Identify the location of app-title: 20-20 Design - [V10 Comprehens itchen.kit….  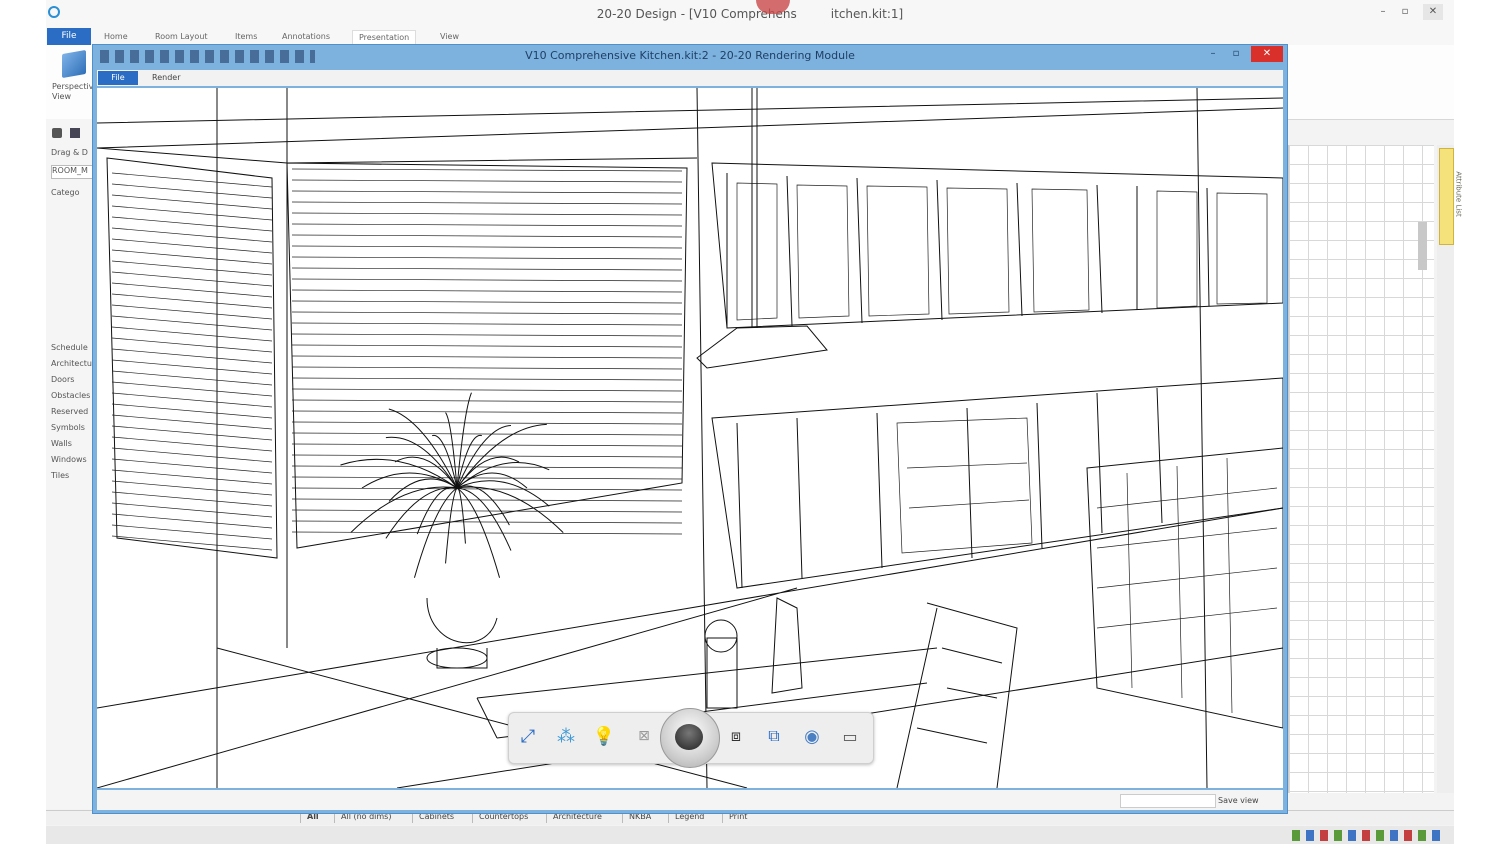
(750, 14).